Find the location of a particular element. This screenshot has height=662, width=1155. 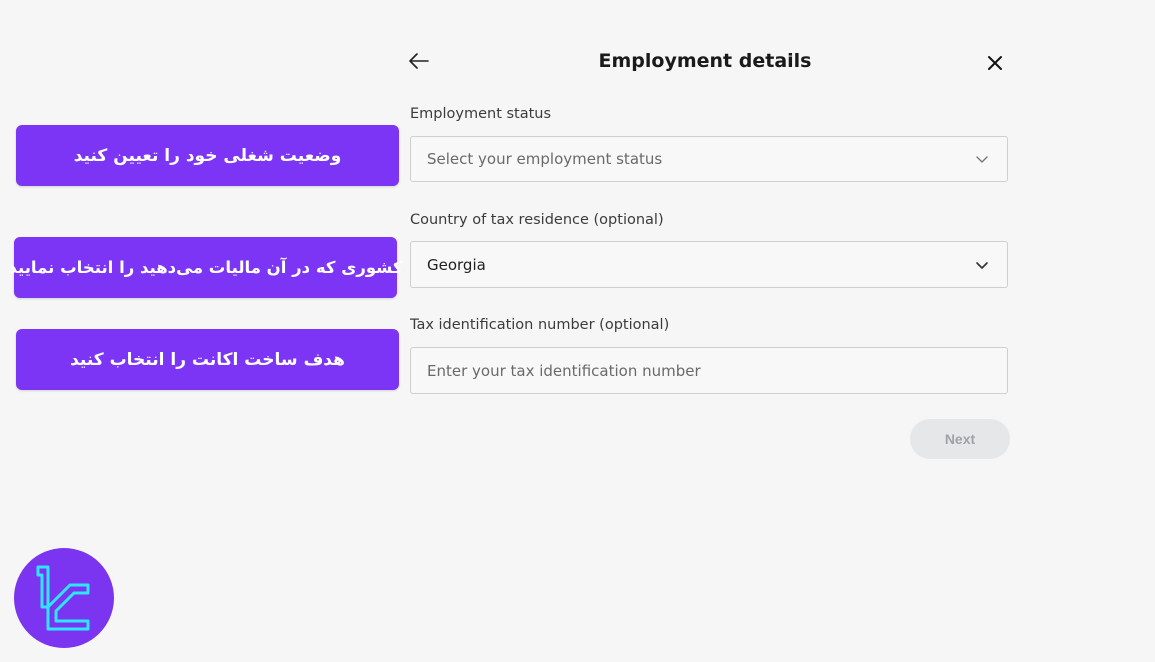

annotation-account-purpose: هدف ساخت اکانت را انتخاب کنید is located at coordinates (207, 359).